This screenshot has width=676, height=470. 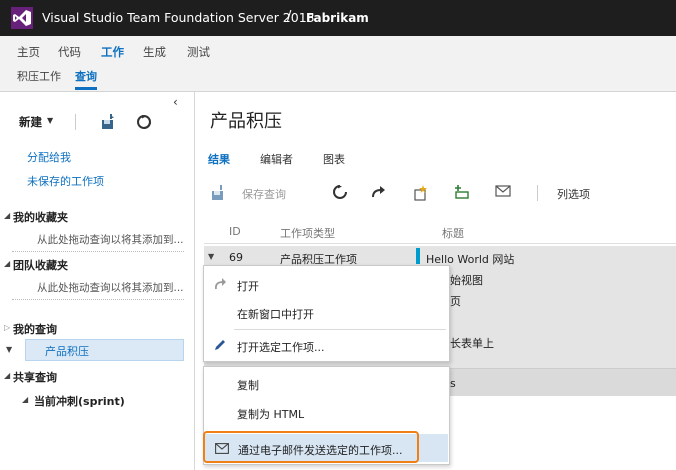 I want to click on menu-item-open: 打开, so click(x=326, y=285).